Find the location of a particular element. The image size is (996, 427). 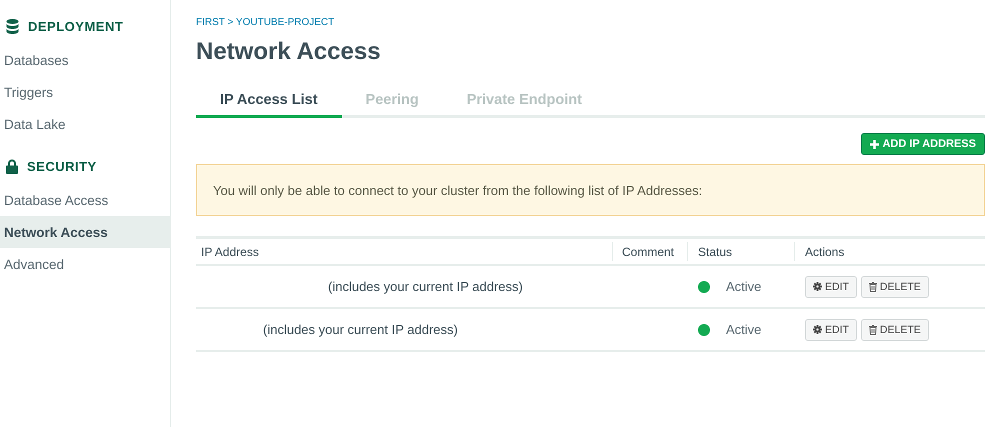

sidebar-item: Data Lake is located at coordinates (85, 124).